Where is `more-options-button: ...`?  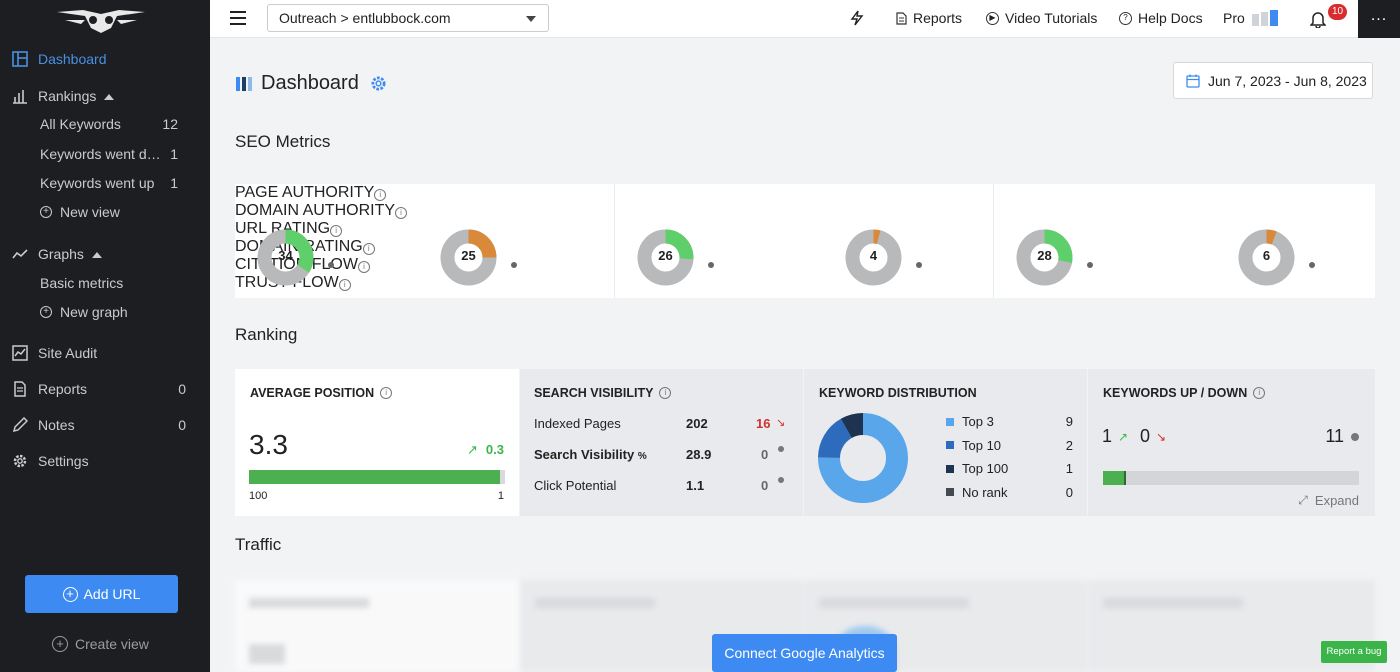 more-options-button: ... is located at coordinates (1379, 19).